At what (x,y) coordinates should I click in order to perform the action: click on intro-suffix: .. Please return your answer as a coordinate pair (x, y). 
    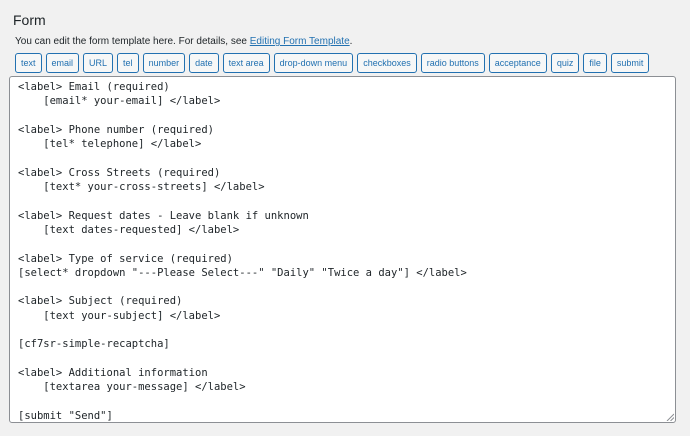
    Looking at the image, I should click on (351, 41).